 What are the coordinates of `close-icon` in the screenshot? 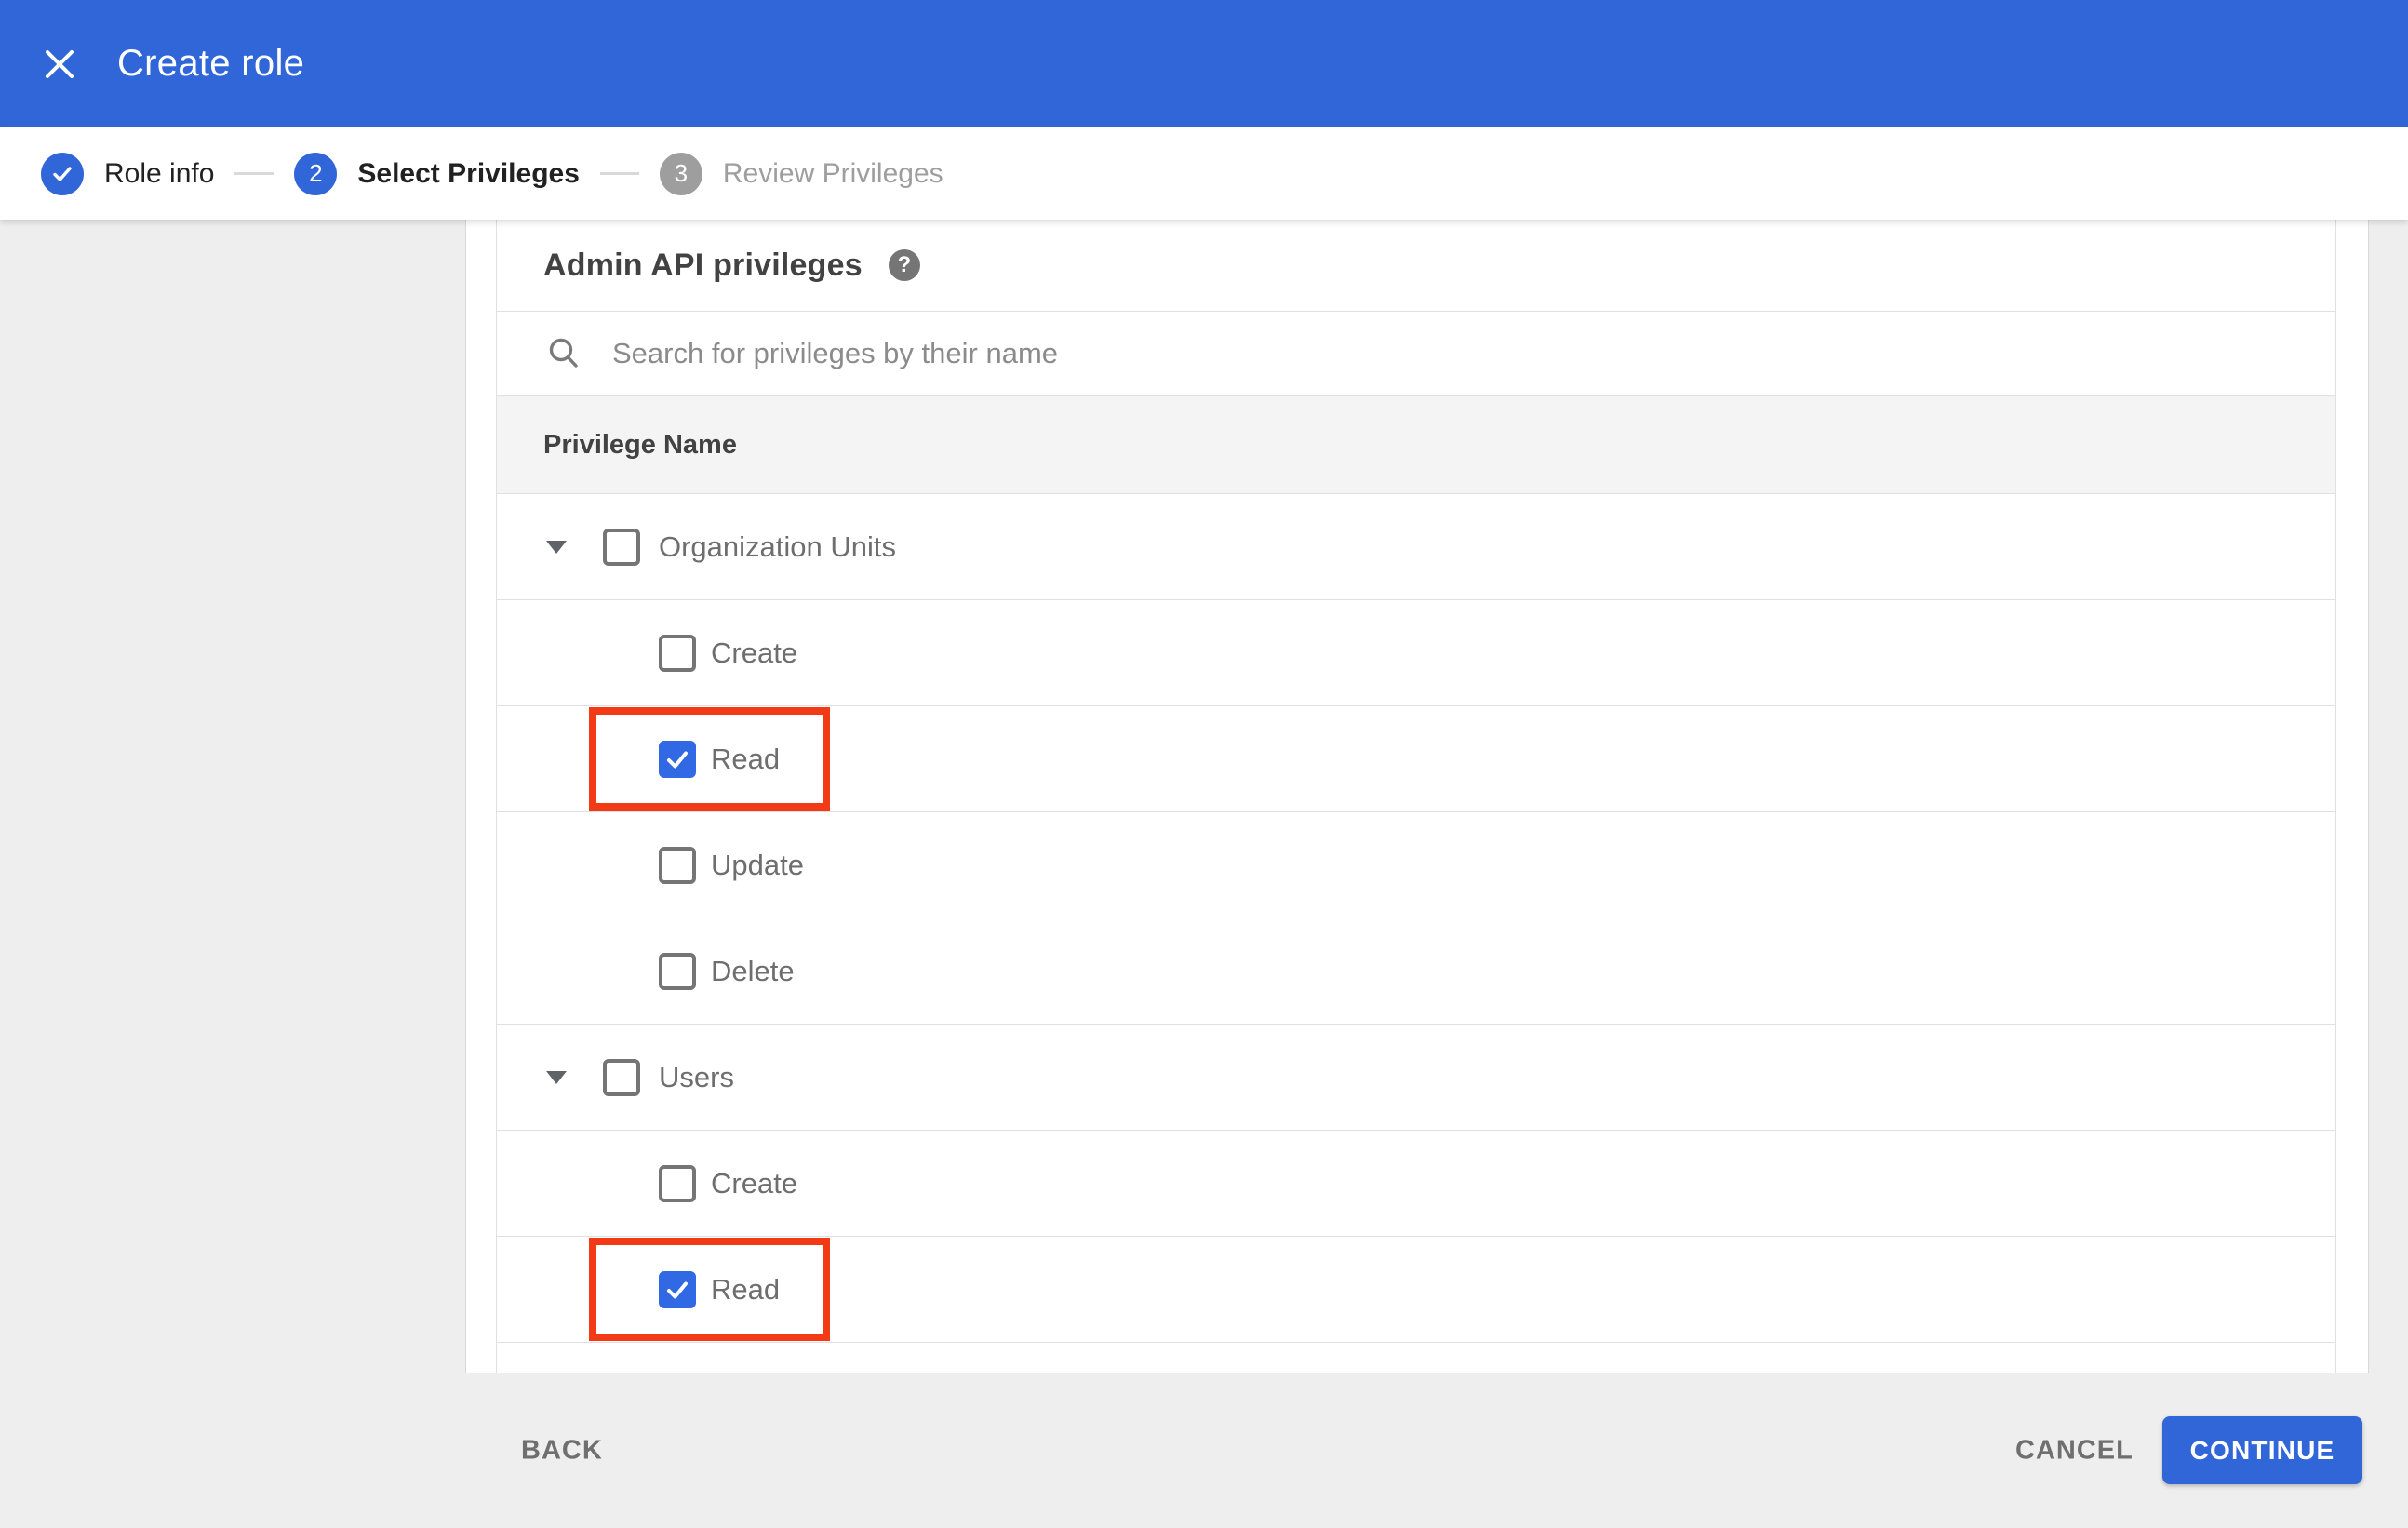 It's located at (60, 64).